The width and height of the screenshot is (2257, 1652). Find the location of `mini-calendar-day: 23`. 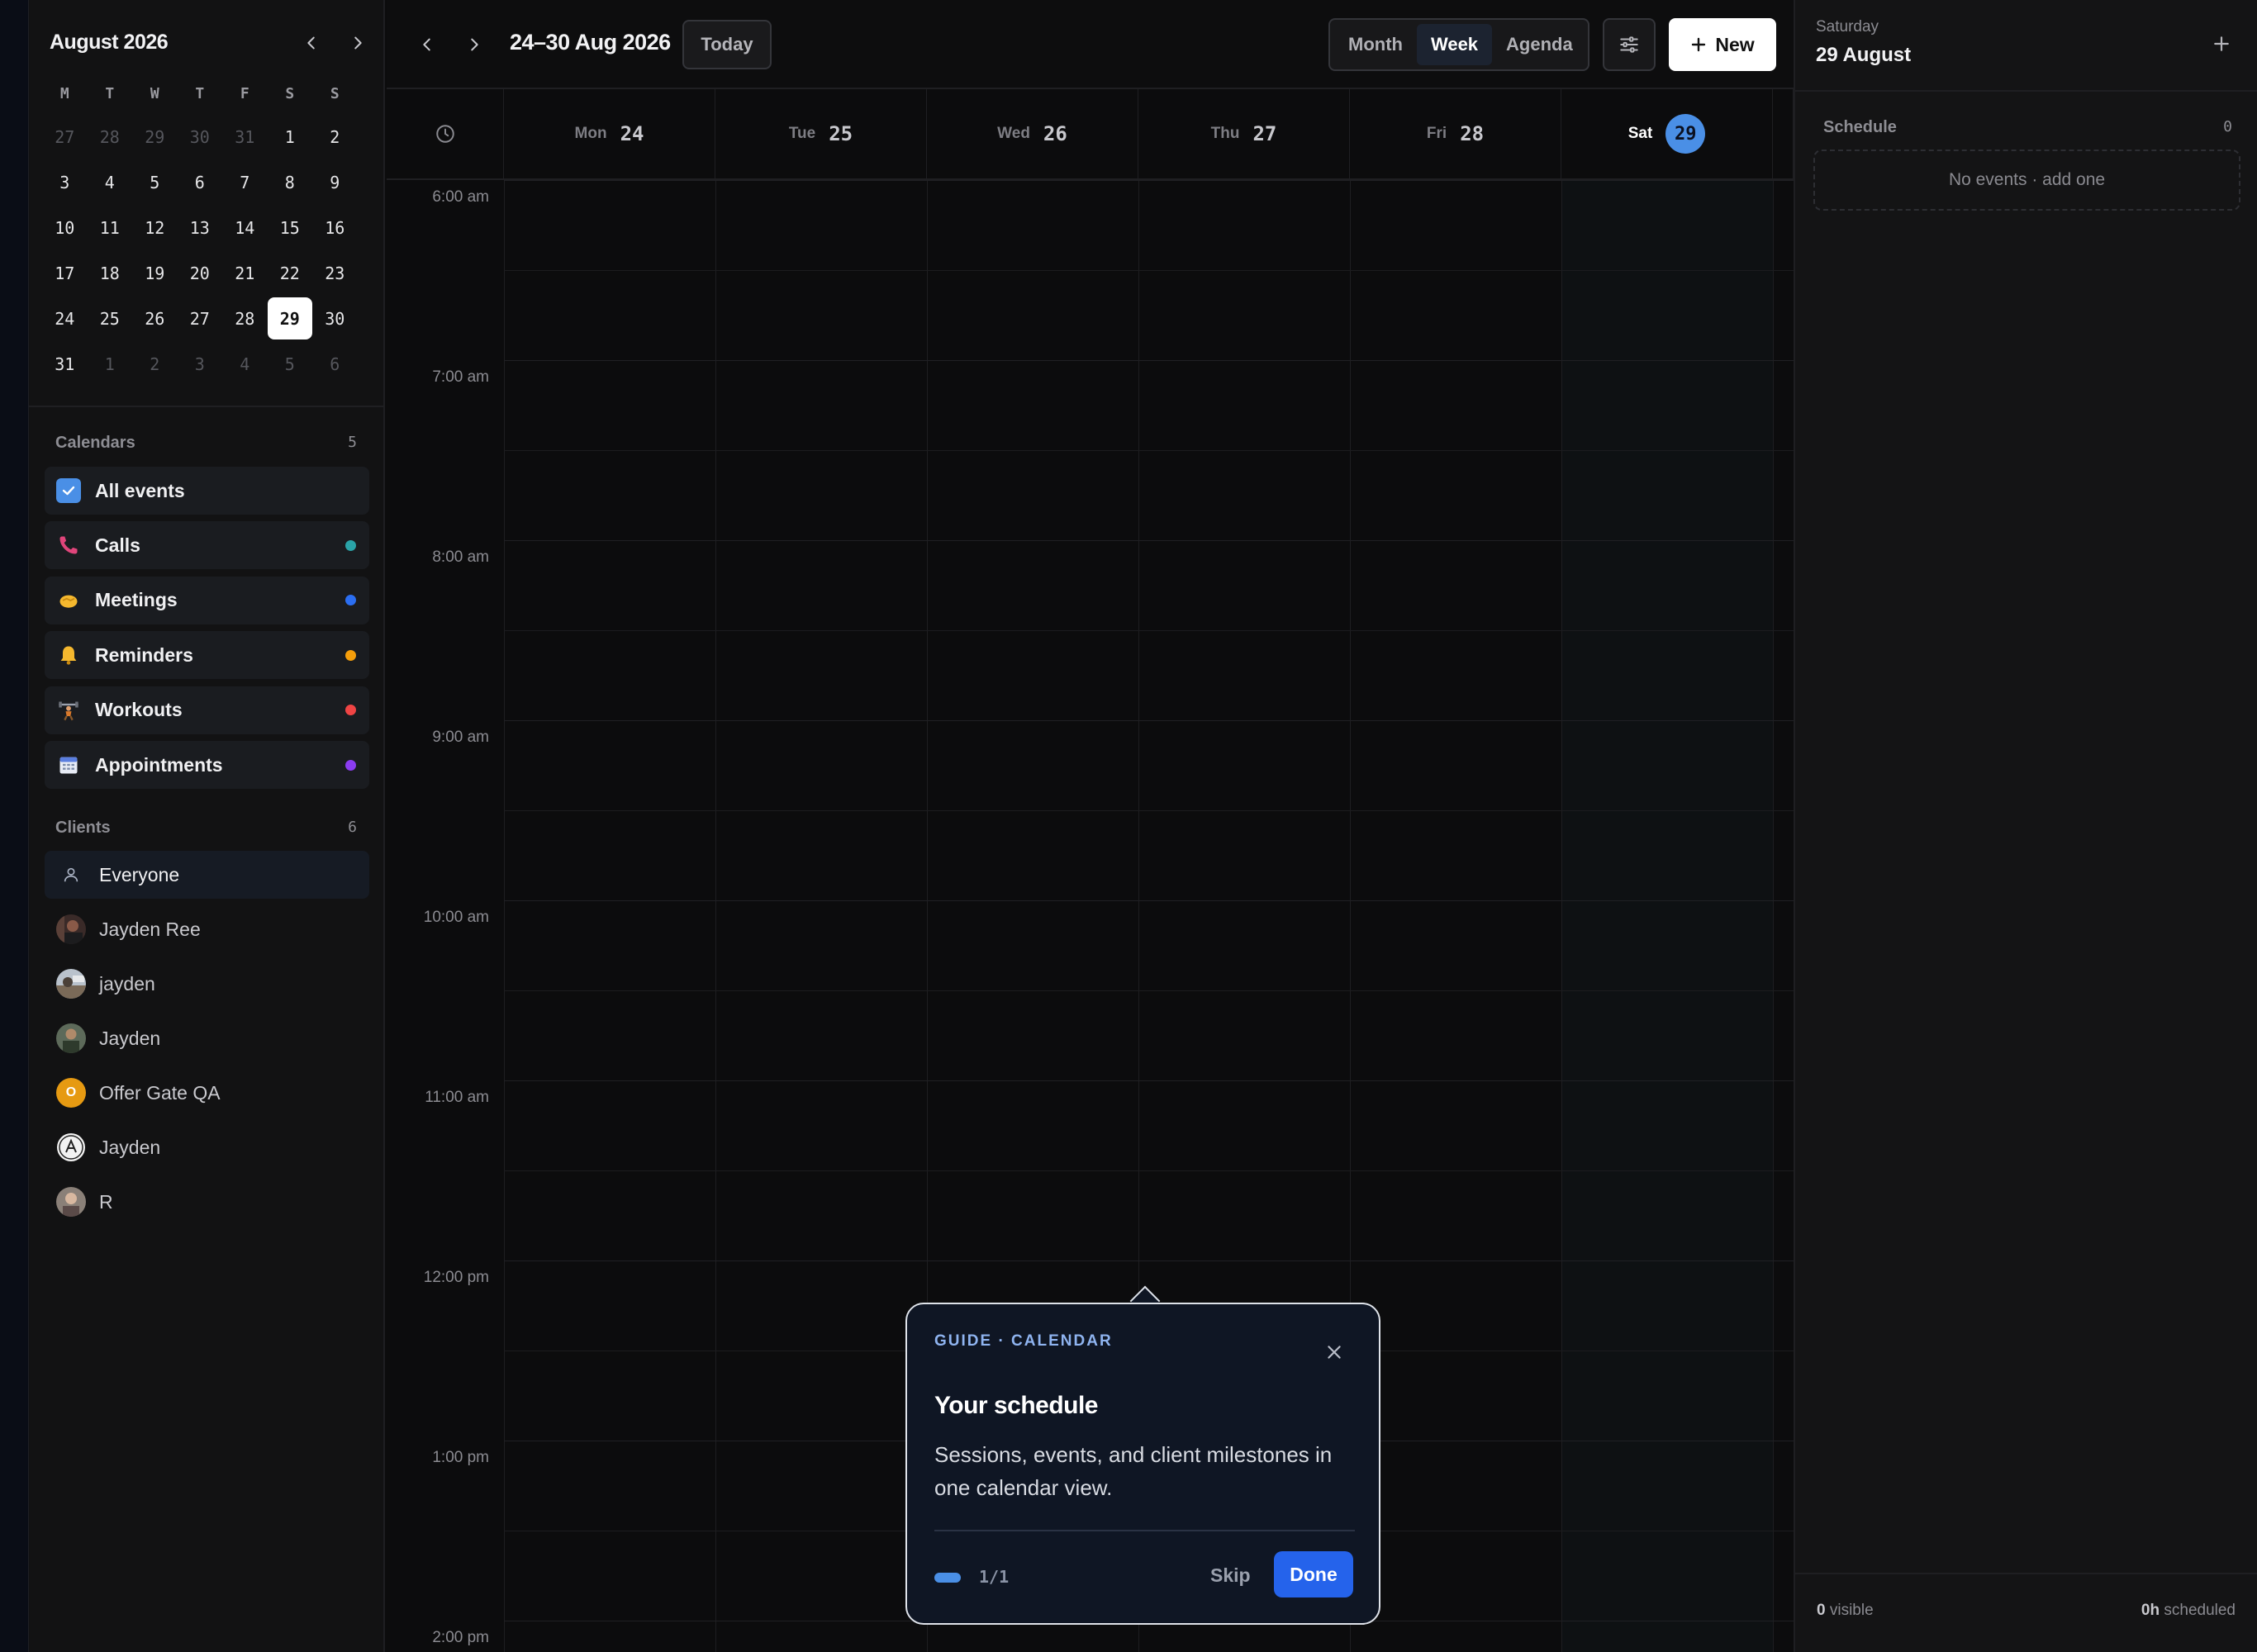

mini-calendar-day: 23 is located at coordinates (335, 273).